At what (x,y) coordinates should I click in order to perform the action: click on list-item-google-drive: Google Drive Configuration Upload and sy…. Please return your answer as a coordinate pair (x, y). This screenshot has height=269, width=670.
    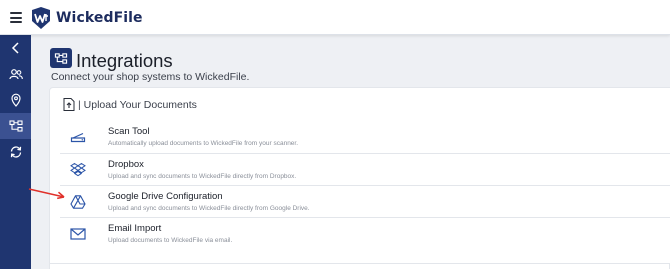
    Looking at the image, I should click on (365, 201).